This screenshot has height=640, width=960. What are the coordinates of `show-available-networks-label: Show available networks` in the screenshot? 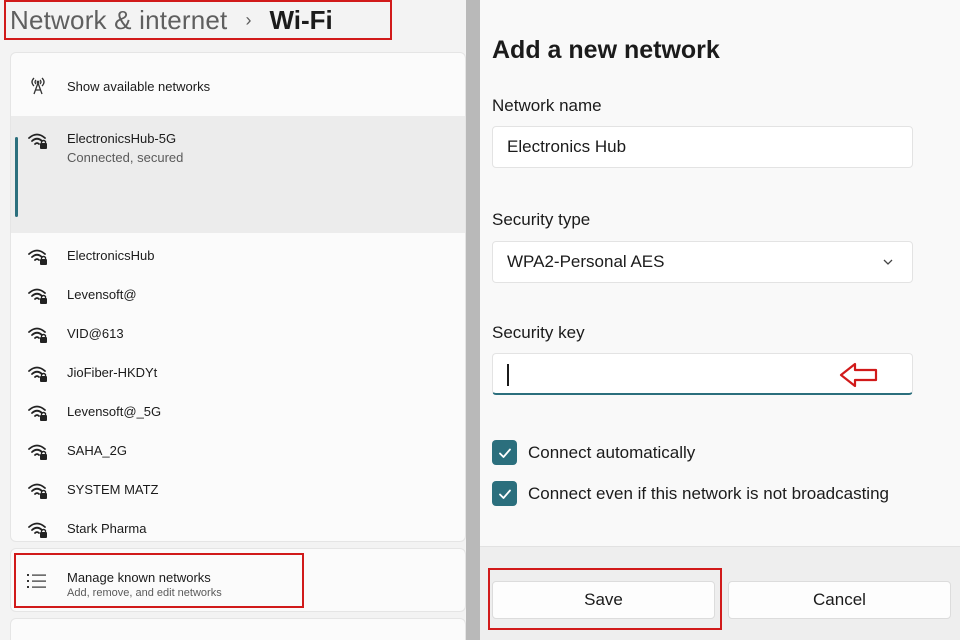 It's located at (139, 86).